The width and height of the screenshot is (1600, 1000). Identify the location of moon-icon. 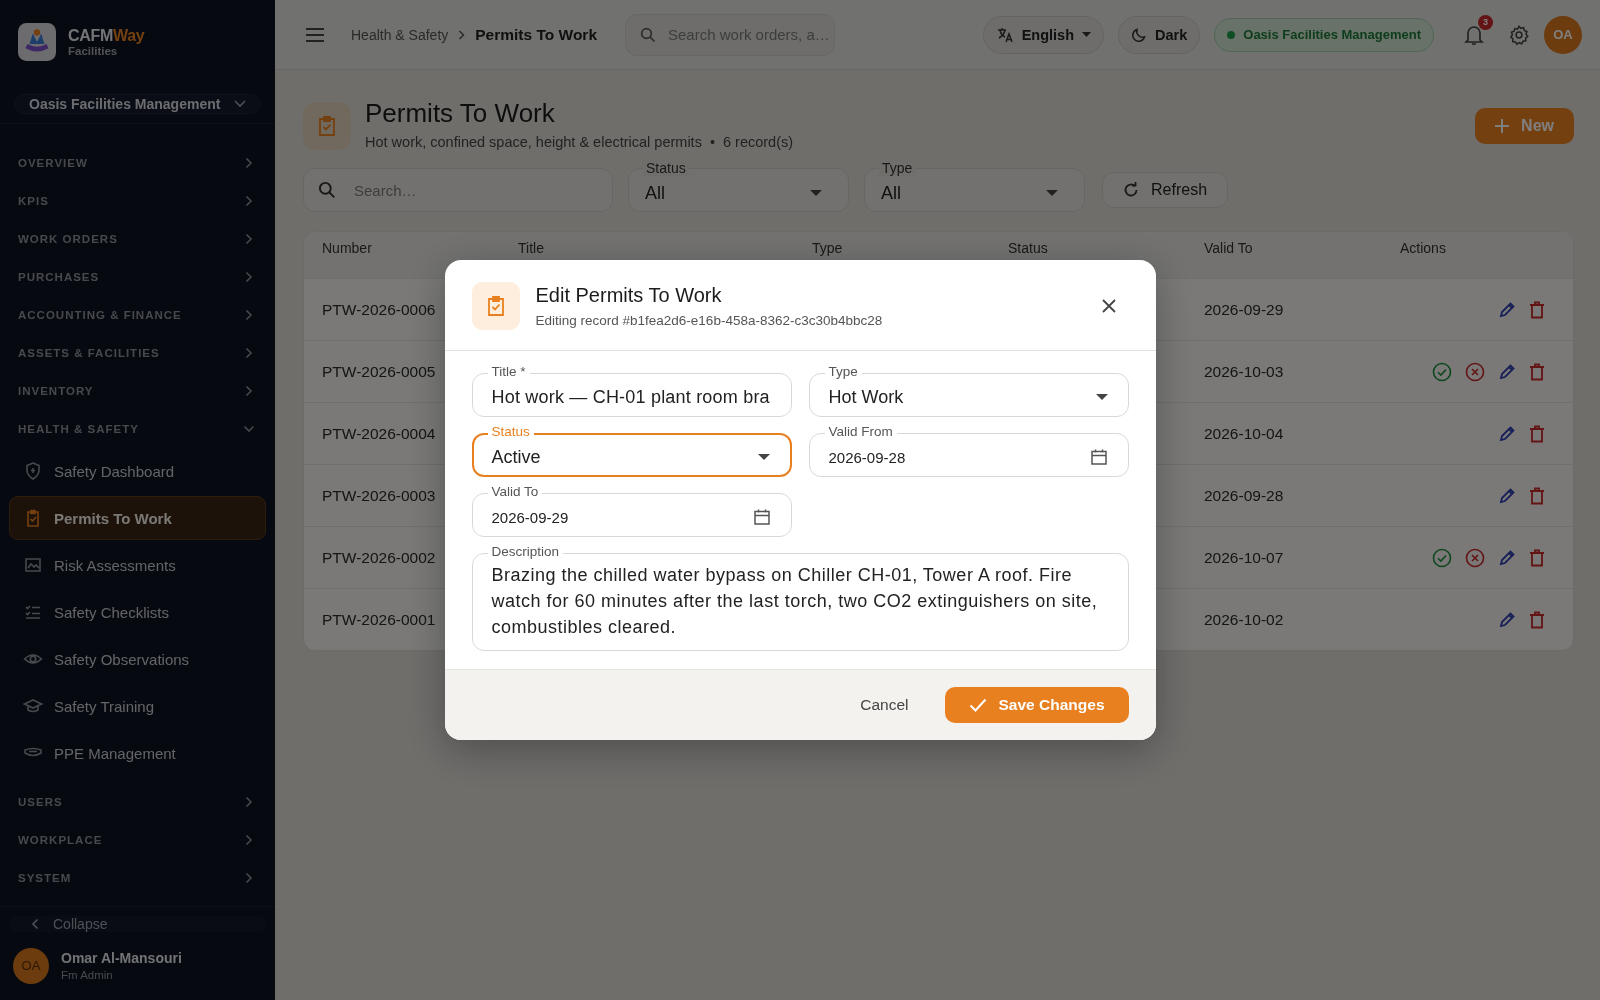
(1139, 34).